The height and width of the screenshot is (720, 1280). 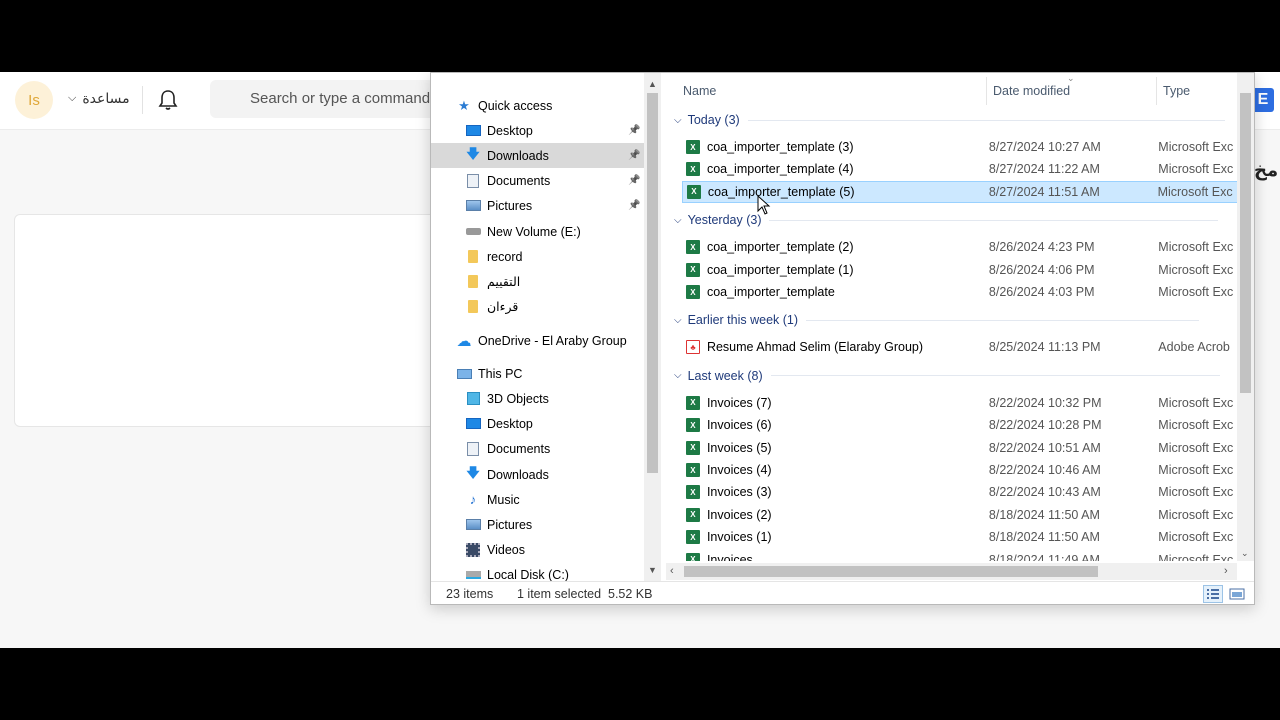 I want to click on scroll-up-icon: ▲, so click(x=652, y=84).